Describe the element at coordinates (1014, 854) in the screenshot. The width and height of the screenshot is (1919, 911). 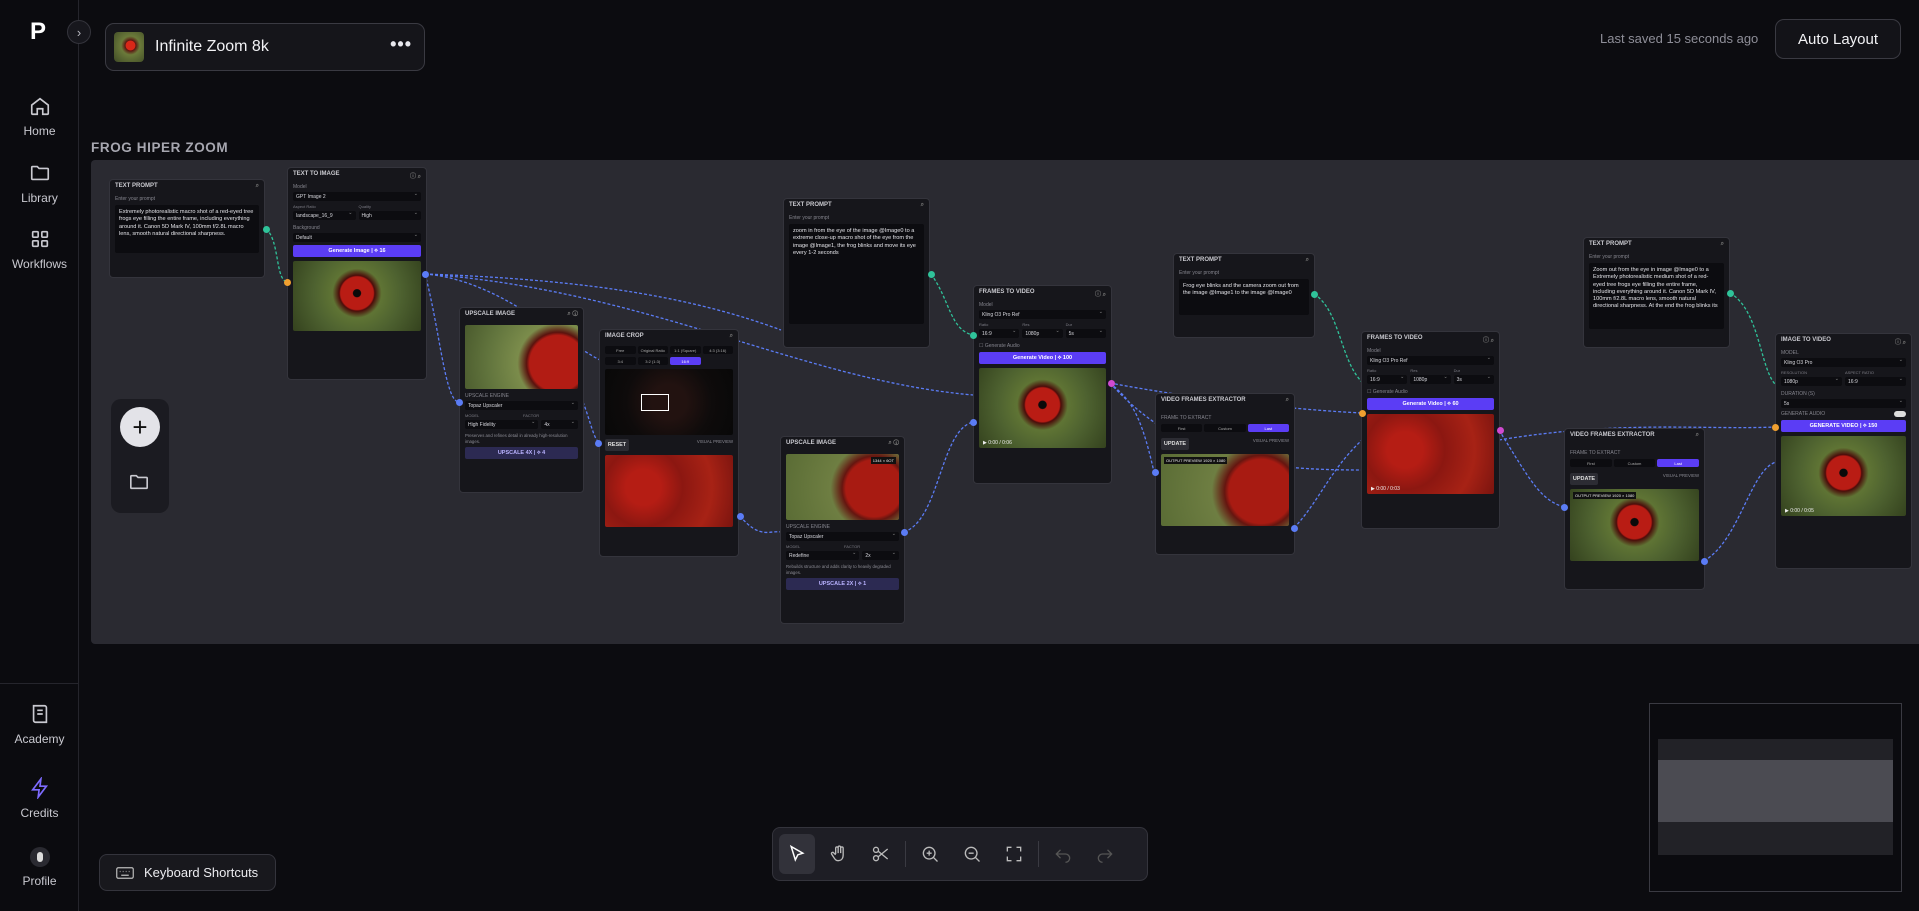
I see `fit-view-button` at that location.